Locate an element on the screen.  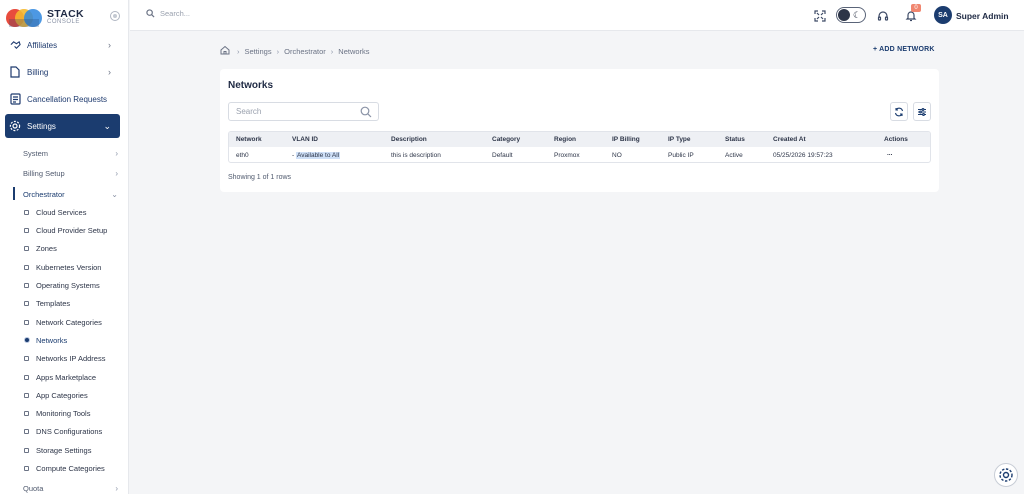
topbar: Search... ☾ 0 SA Super Admin is located at coordinates (577, 15).